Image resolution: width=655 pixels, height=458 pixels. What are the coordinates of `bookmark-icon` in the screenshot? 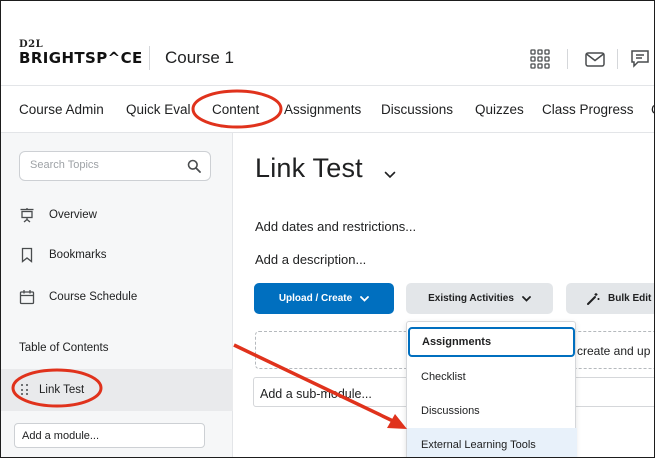 It's located at (27, 255).